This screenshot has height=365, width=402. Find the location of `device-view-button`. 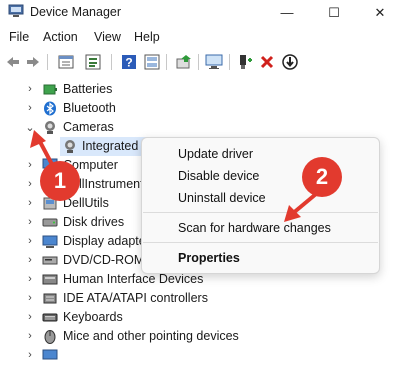

device-view-button is located at coordinates (152, 62).